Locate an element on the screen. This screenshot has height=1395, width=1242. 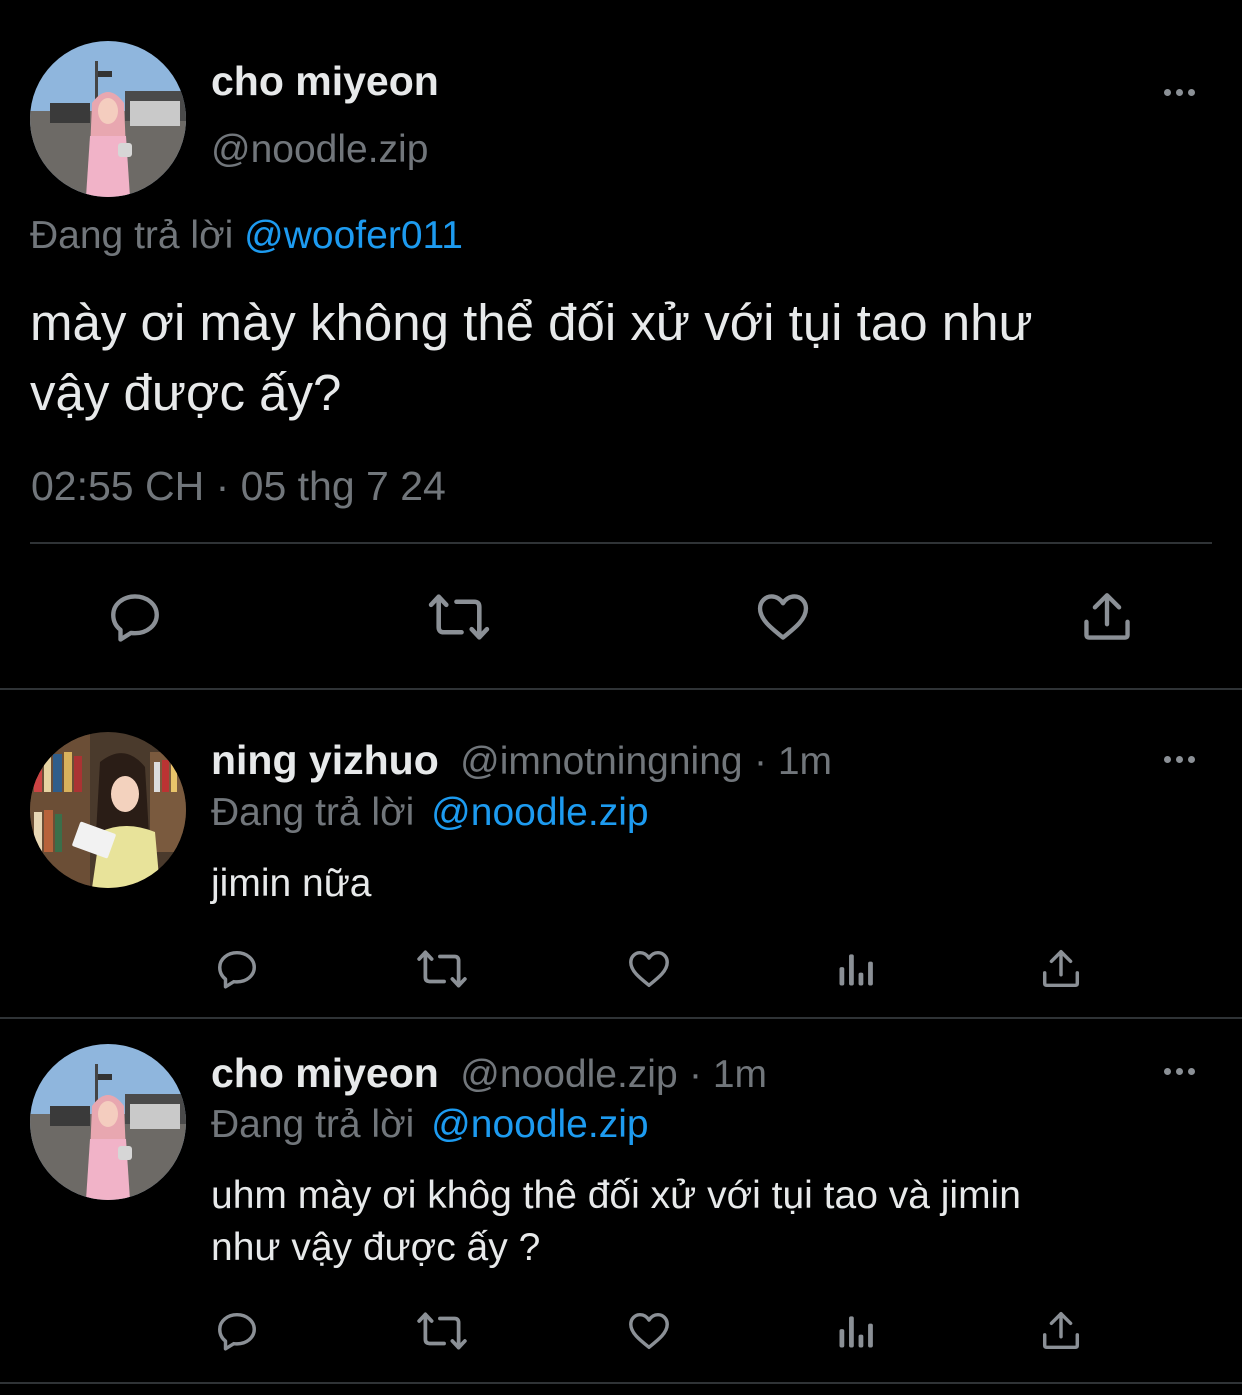
main-tweet-divider is located at coordinates (621, 543).